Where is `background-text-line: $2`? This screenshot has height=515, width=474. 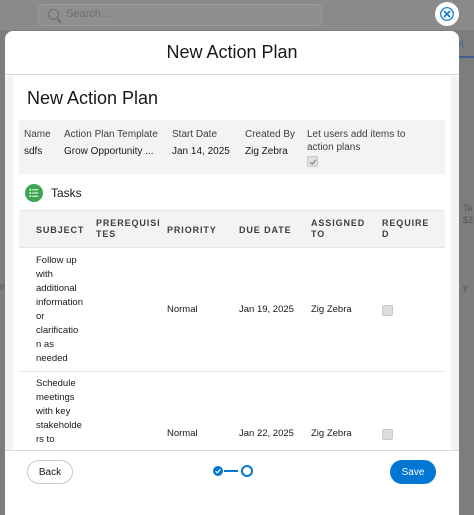 background-text-line: $2 is located at coordinates (468, 220).